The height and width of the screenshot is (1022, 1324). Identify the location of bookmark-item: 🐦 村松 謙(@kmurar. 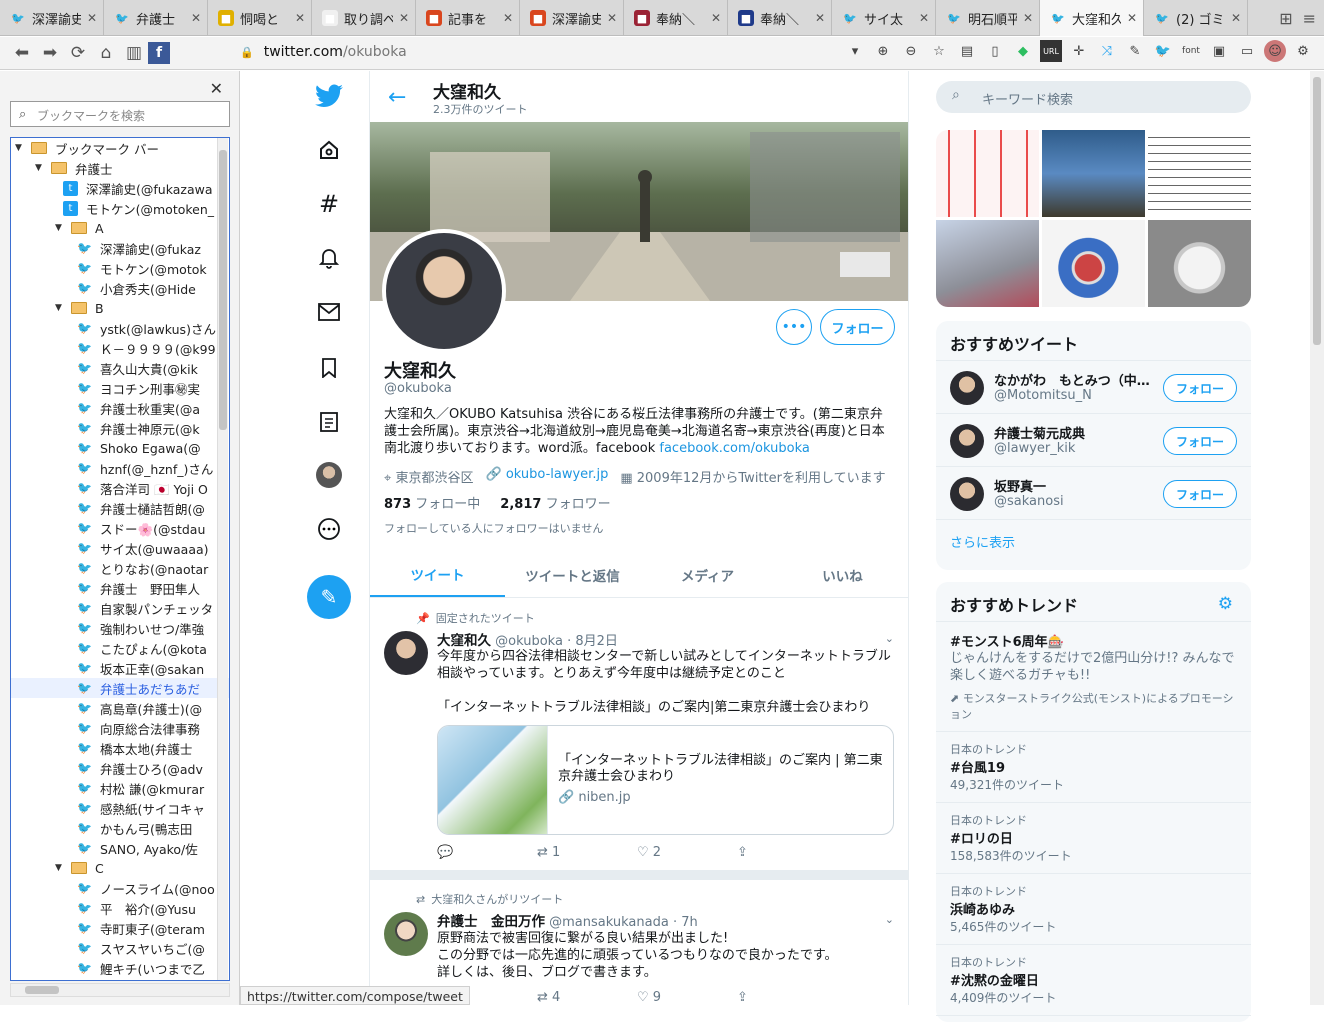
(120, 788).